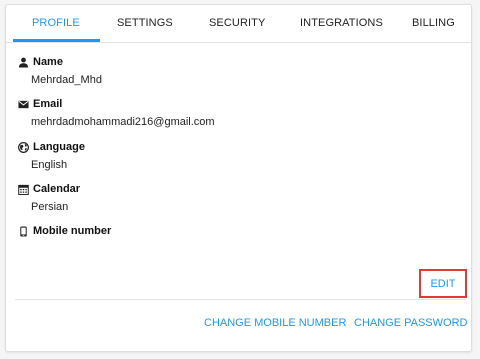 This screenshot has width=480, height=359. What do you see at coordinates (66, 80) in the screenshot?
I see `name-value: Mehrdad_Mhd` at bounding box center [66, 80].